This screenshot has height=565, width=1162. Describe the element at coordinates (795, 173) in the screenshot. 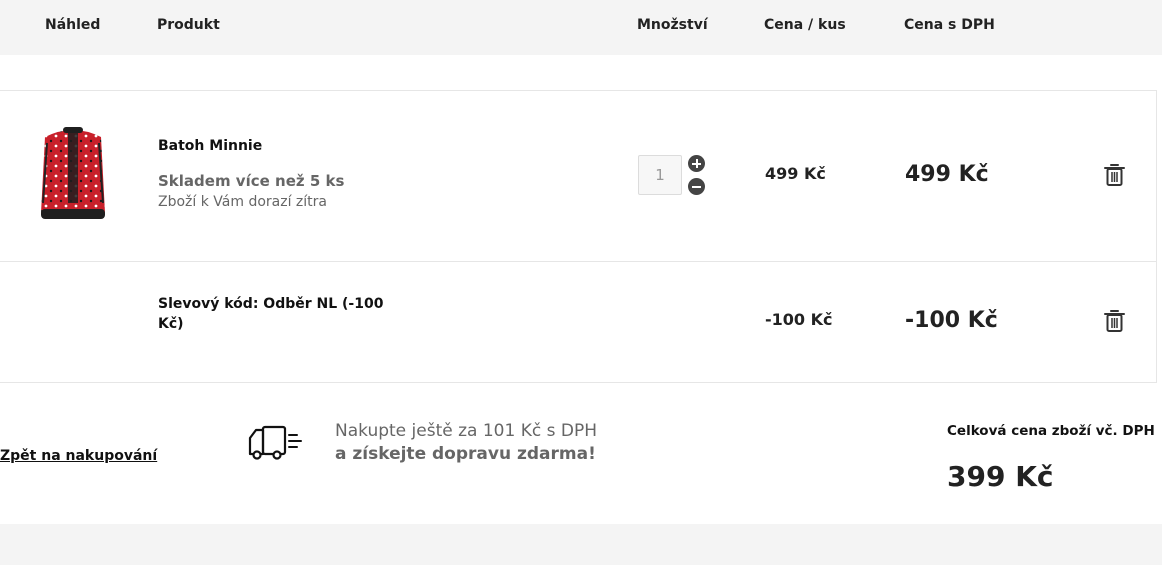

I see `unit-price: 499 Kč` at that location.